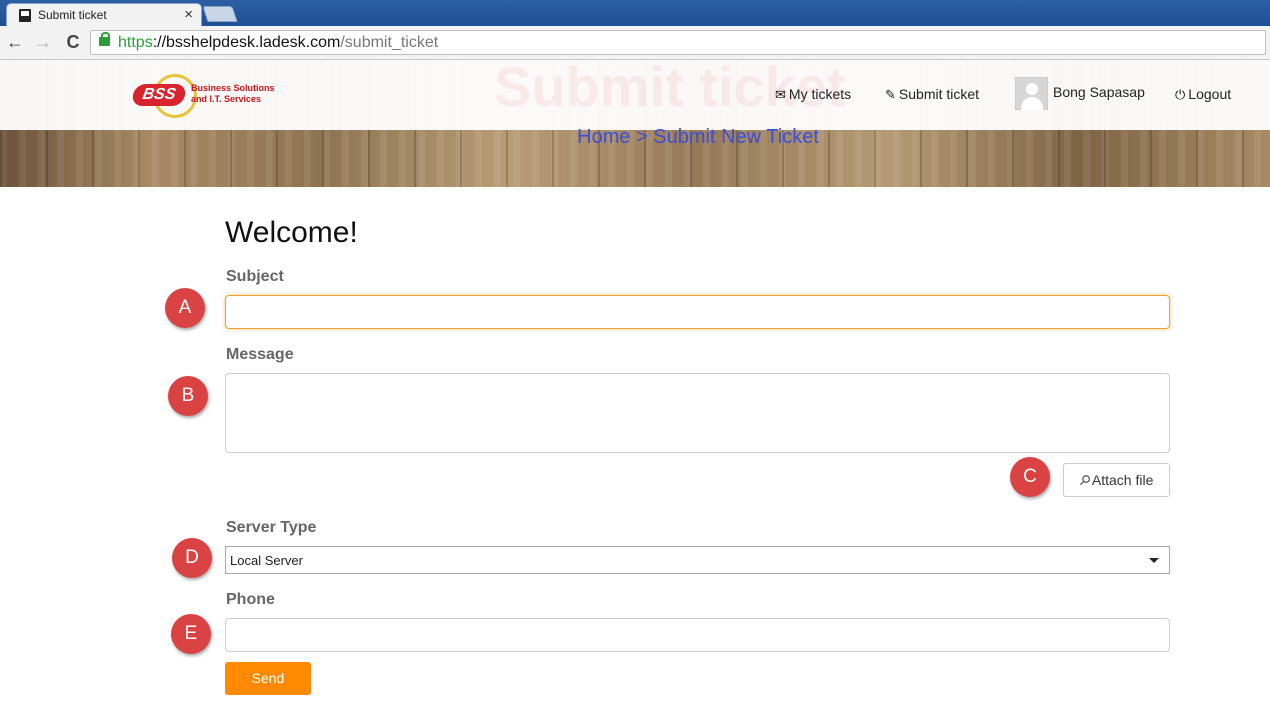 The image size is (1270, 709). I want to click on url-path: /submit_ticket, so click(389, 42).